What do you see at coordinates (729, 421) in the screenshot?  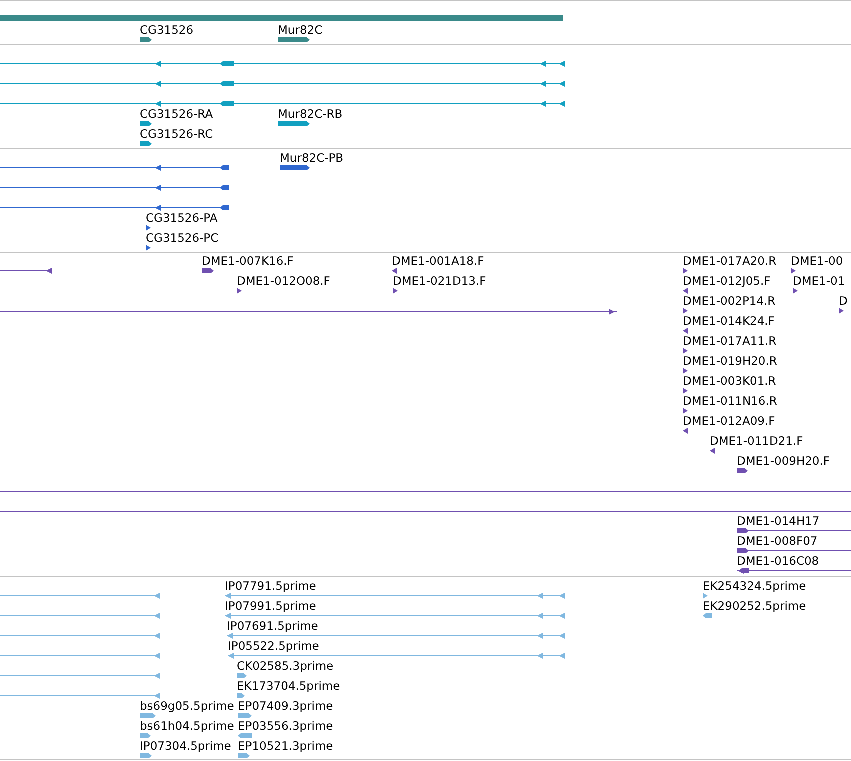 I see `feature-label: DME1-012A09.F` at bounding box center [729, 421].